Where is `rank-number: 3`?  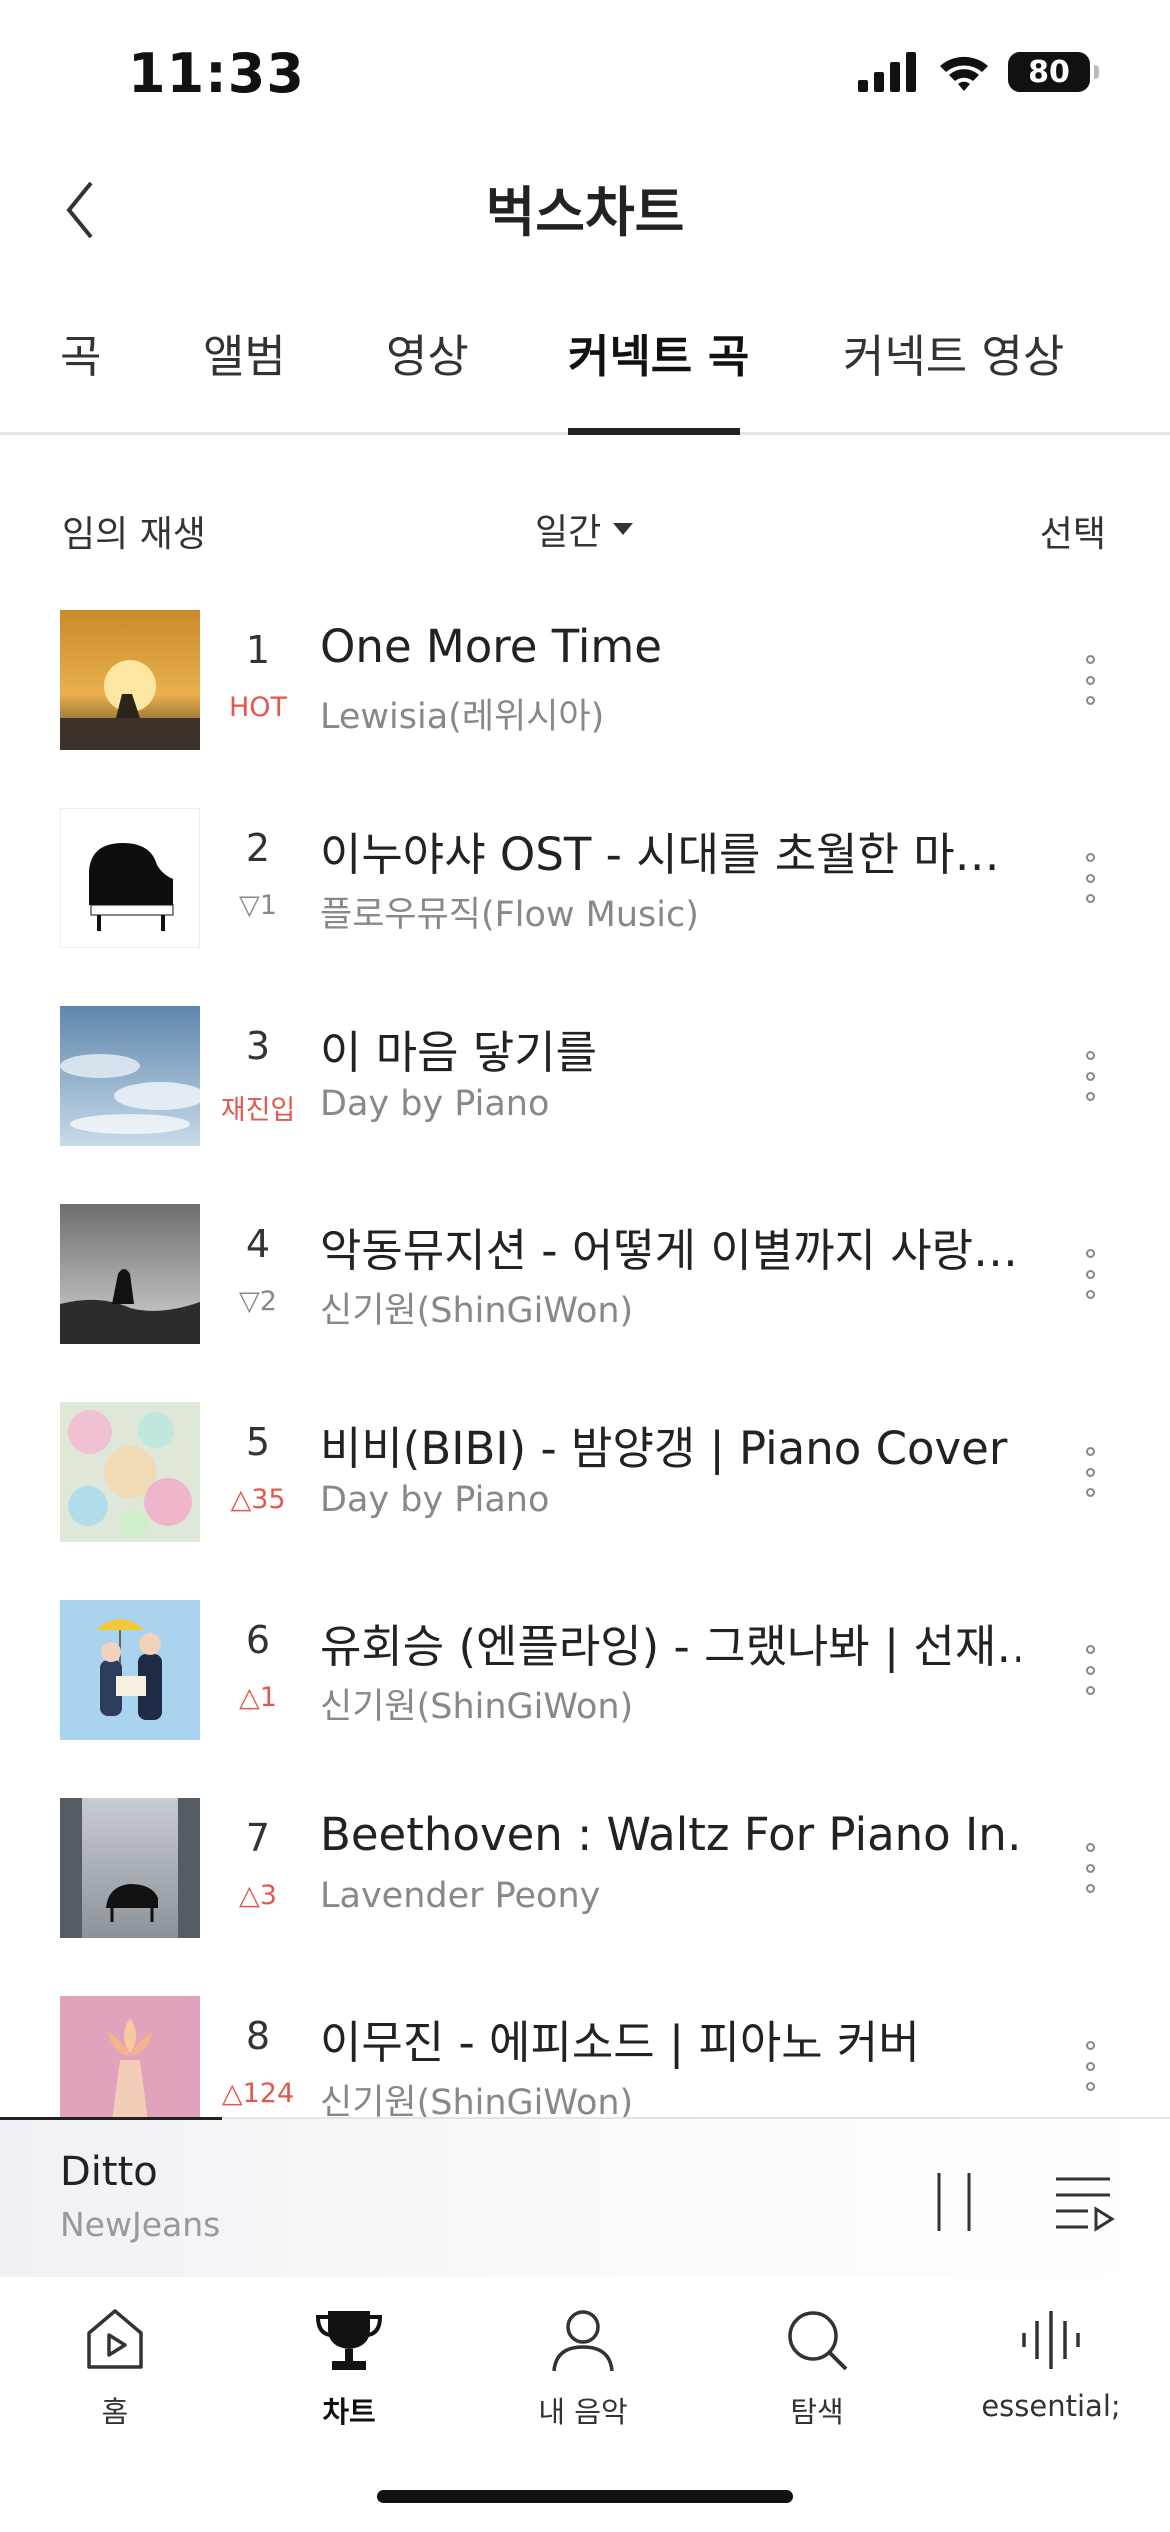 rank-number: 3 is located at coordinates (258, 1046).